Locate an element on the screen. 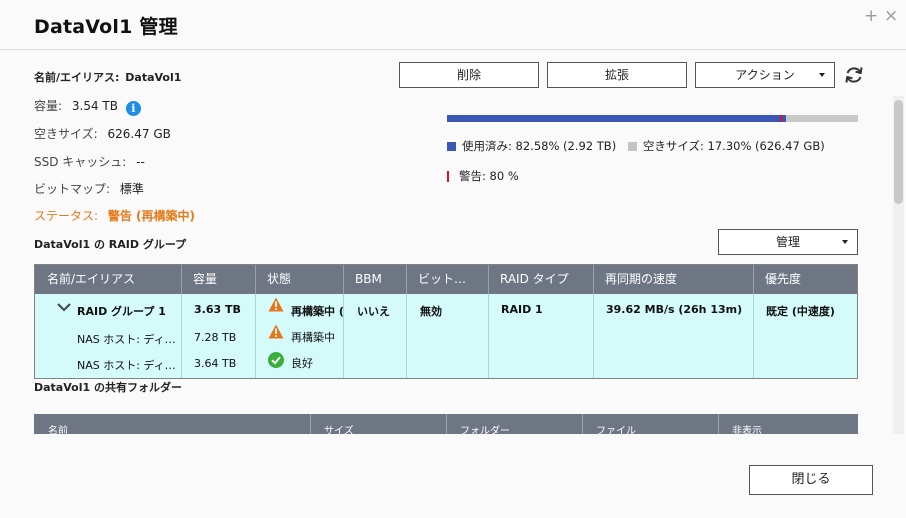 Image resolution: width=906 pixels, height=518 pixels. manage-dropdown-label: 管理 is located at coordinates (787, 242).